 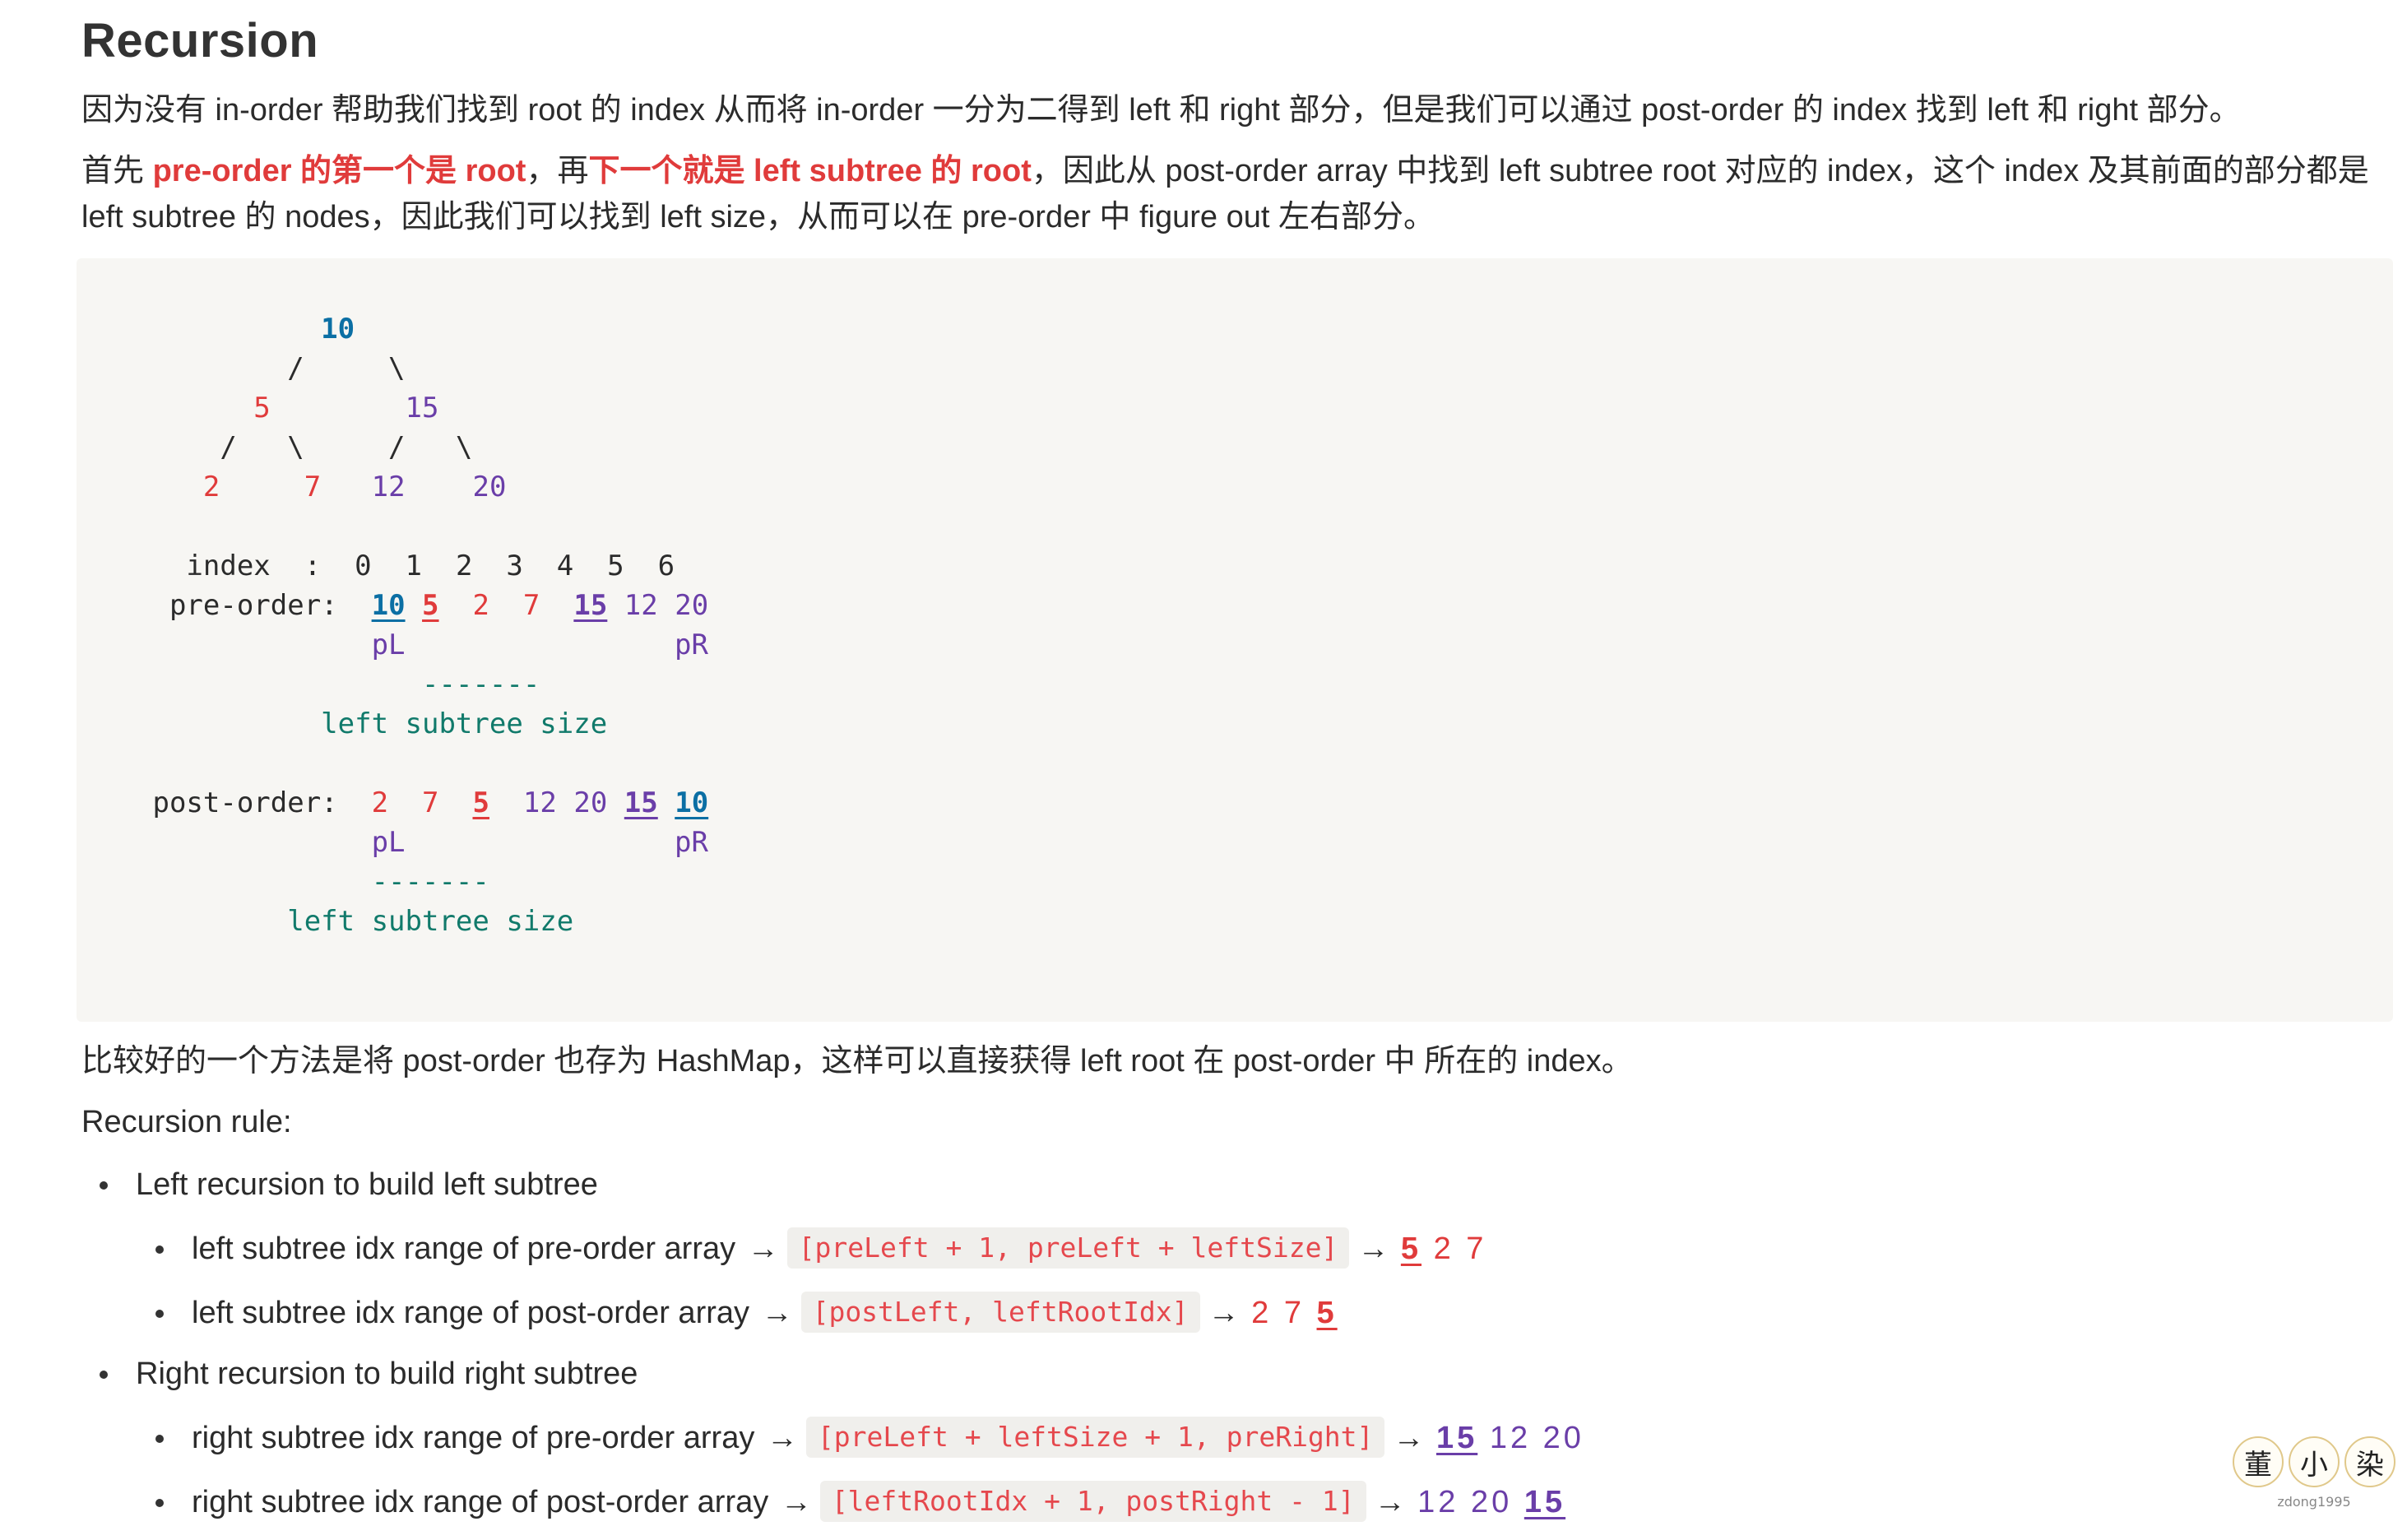 What do you see at coordinates (2369, 1461) in the screenshot?
I see `watermark-char: 染` at bounding box center [2369, 1461].